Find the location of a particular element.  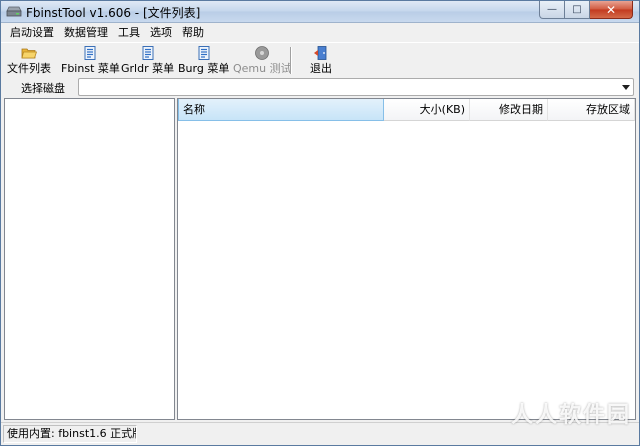

exit-label: 退出 is located at coordinates (321, 68).